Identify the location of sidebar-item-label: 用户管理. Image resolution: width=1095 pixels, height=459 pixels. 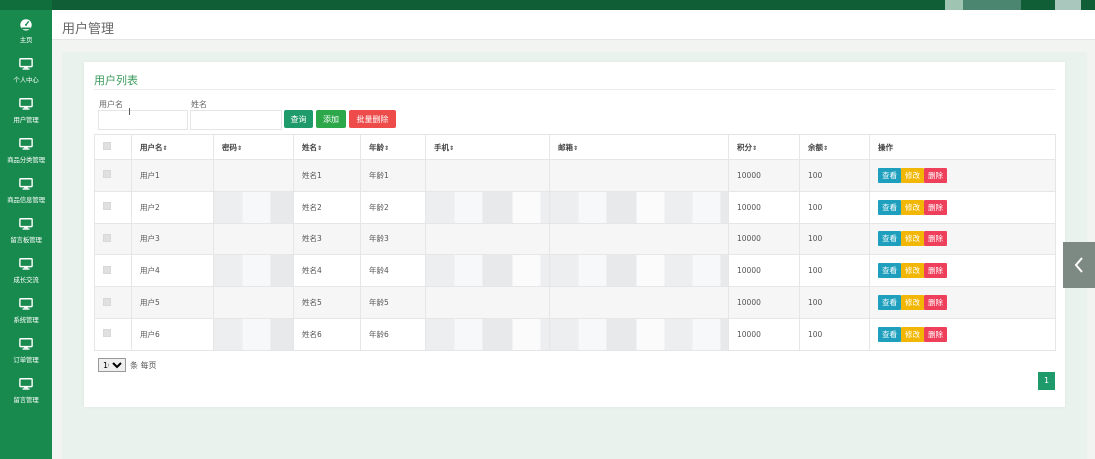
(26, 119).